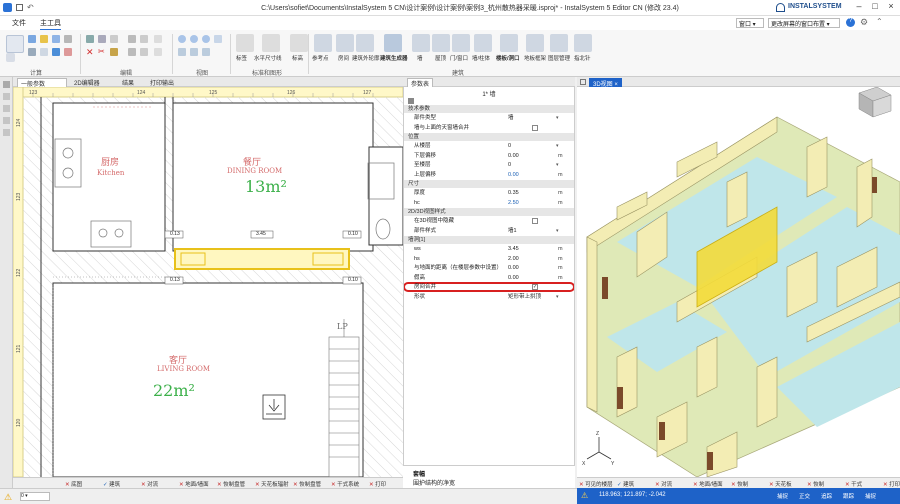  What do you see at coordinates (345, 43) in the screenshot?
I see `room-button` at bounding box center [345, 43].